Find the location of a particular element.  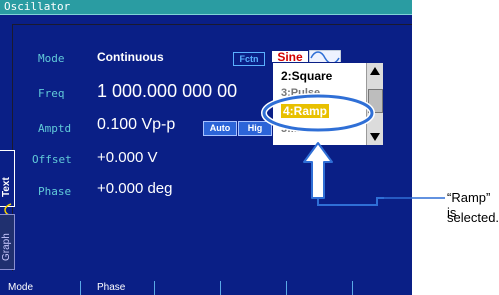

phase-value: +0.000 deg is located at coordinates (135, 188).